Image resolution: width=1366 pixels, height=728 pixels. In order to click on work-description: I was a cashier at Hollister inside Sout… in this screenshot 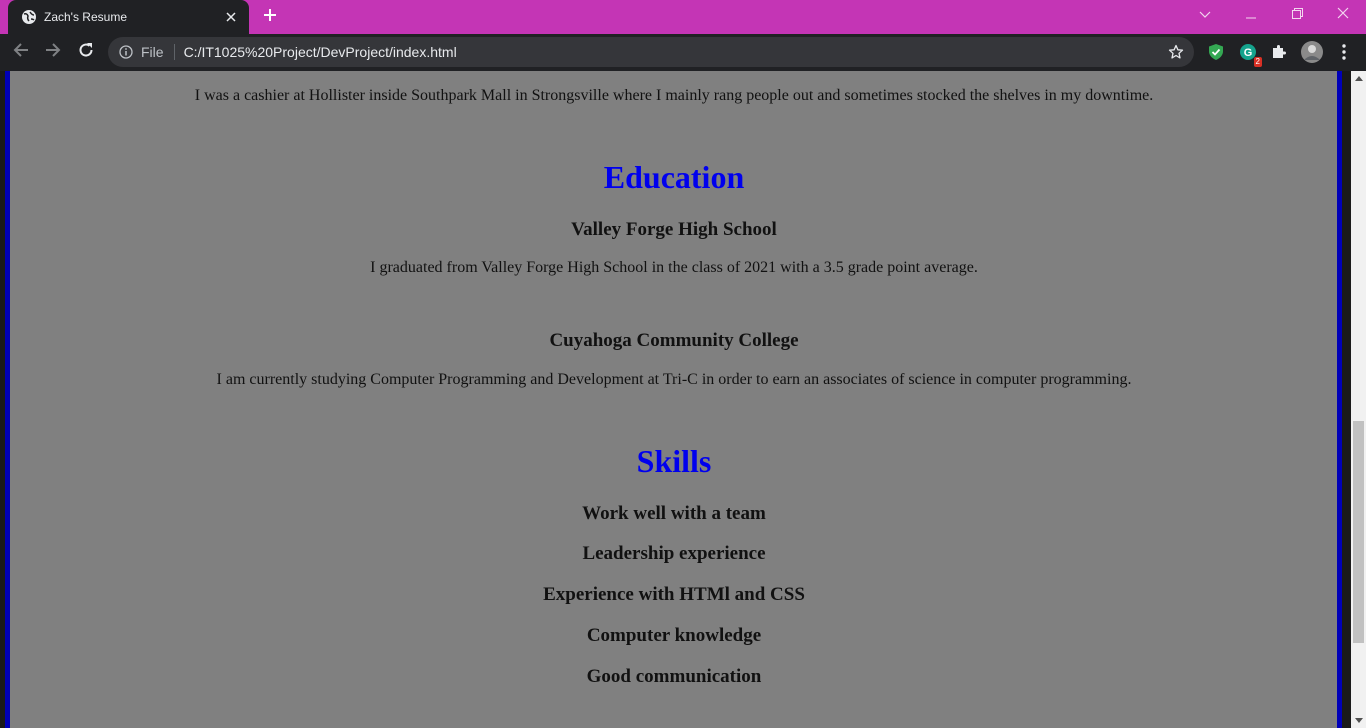, I will do `click(674, 95)`.